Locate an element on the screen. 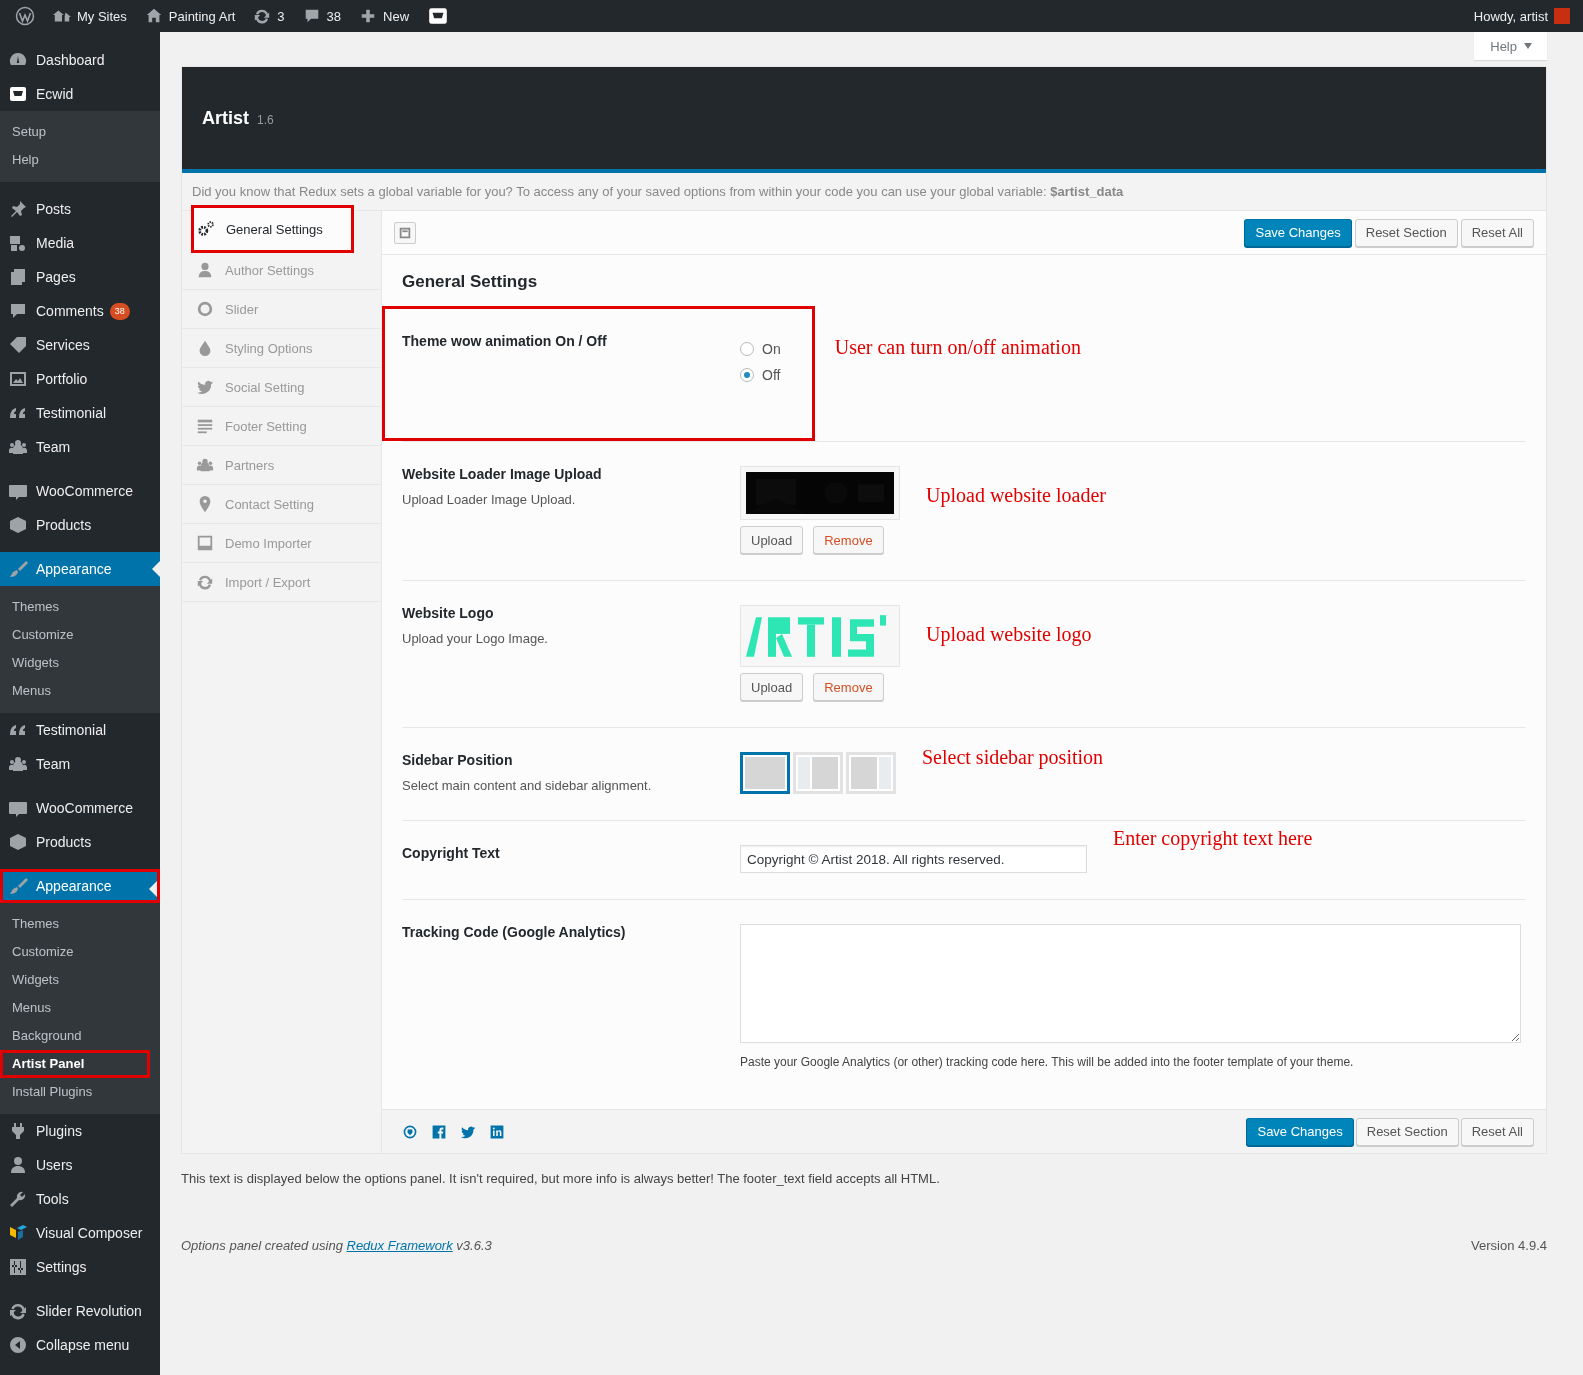  radio-option: Off is located at coordinates (760, 375).